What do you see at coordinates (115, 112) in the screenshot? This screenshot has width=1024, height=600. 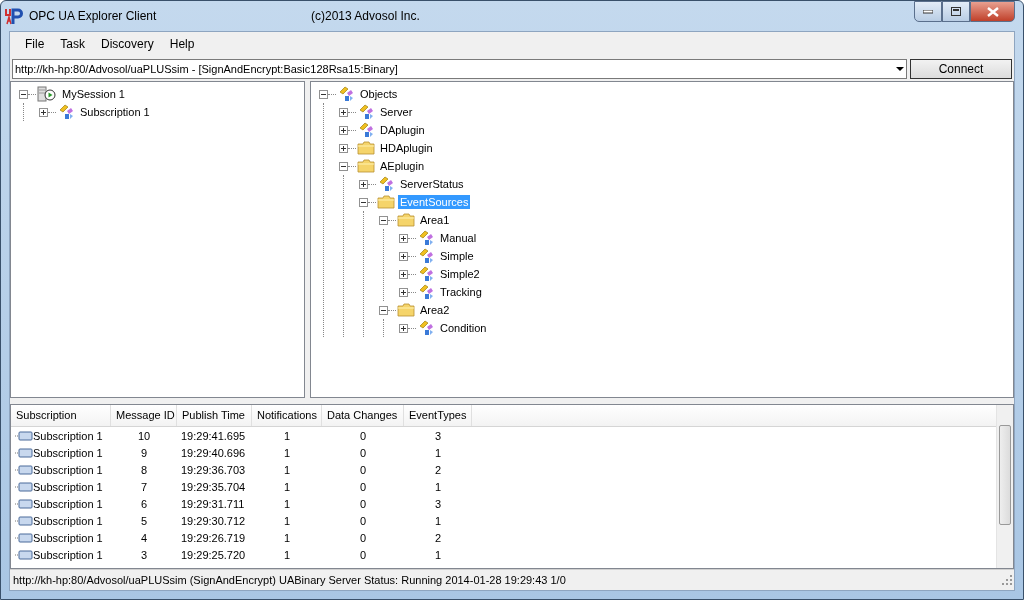 I see `tree-node: Subscription 1` at bounding box center [115, 112].